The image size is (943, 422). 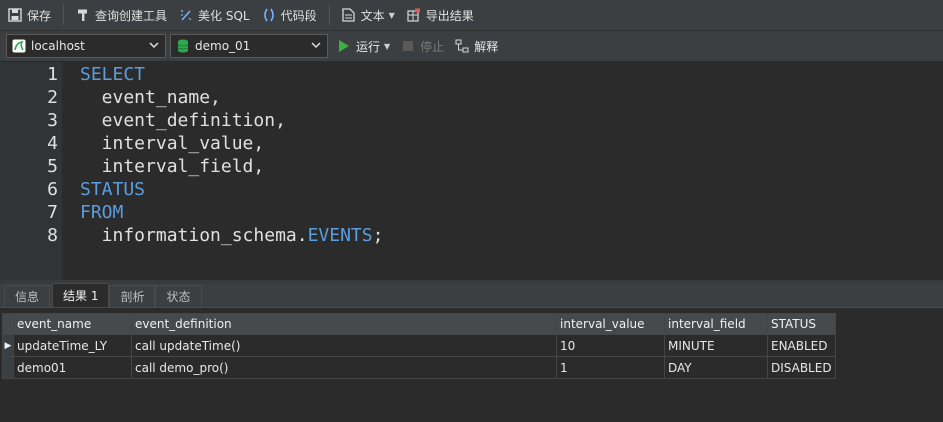 What do you see at coordinates (344, 324) in the screenshot?
I see `column-header: event_definition` at bounding box center [344, 324].